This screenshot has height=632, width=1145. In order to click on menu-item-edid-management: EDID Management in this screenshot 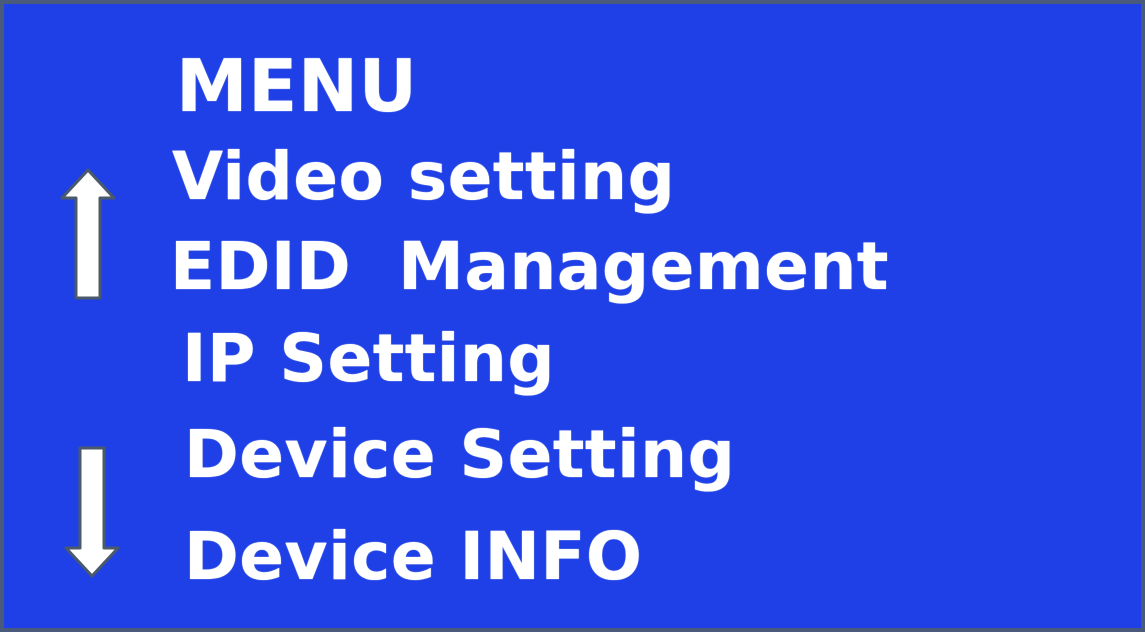, I will do `click(529, 267)`.